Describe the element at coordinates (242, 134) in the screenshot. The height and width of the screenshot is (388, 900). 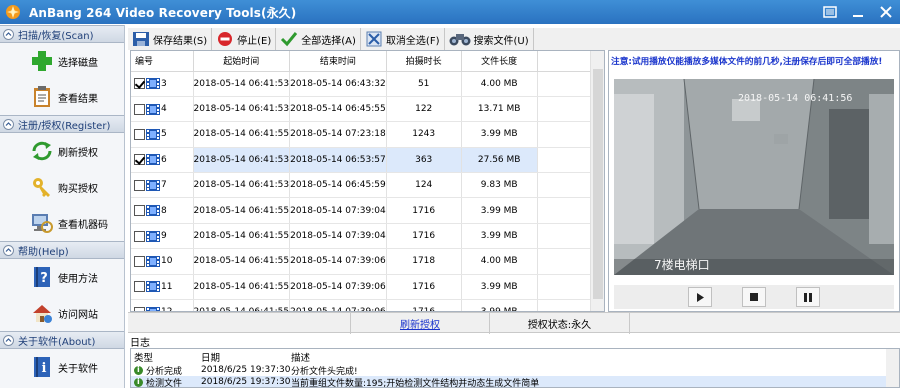
I see `cell-start: 2018-05-14 06:41:55` at that location.